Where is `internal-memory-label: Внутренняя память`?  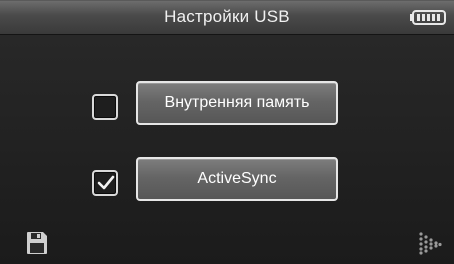
internal-memory-label: Внутренняя память is located at coordinates (237, 102).